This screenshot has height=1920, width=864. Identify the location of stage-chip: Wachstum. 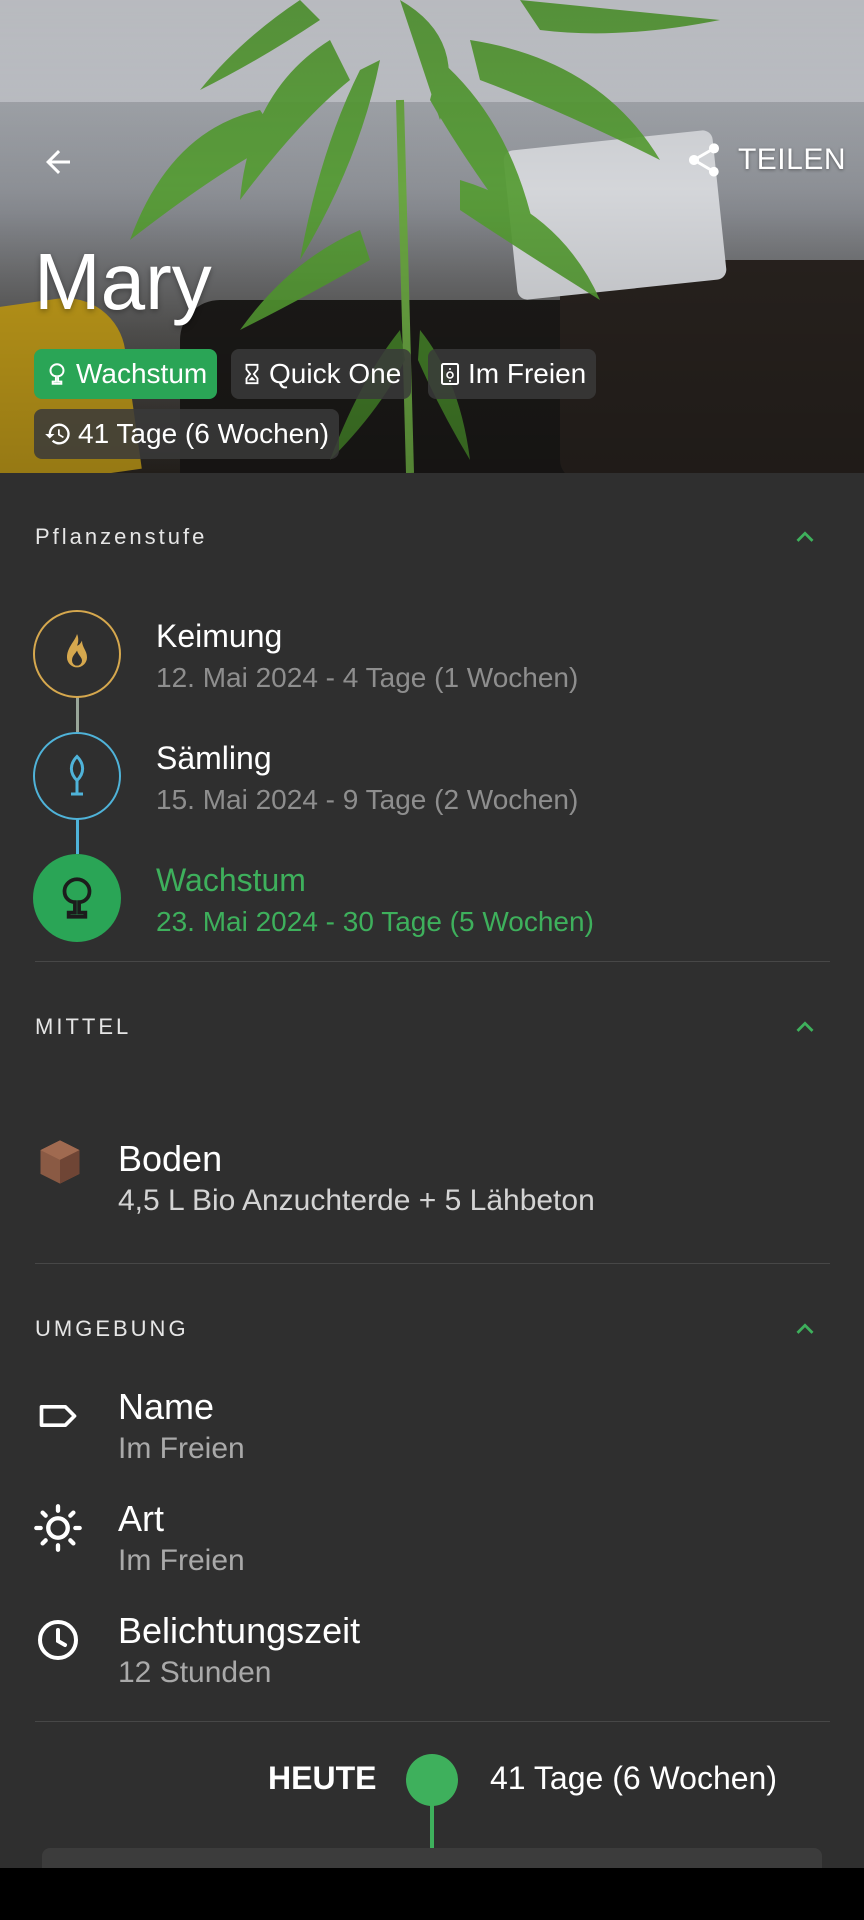
(126, 374).